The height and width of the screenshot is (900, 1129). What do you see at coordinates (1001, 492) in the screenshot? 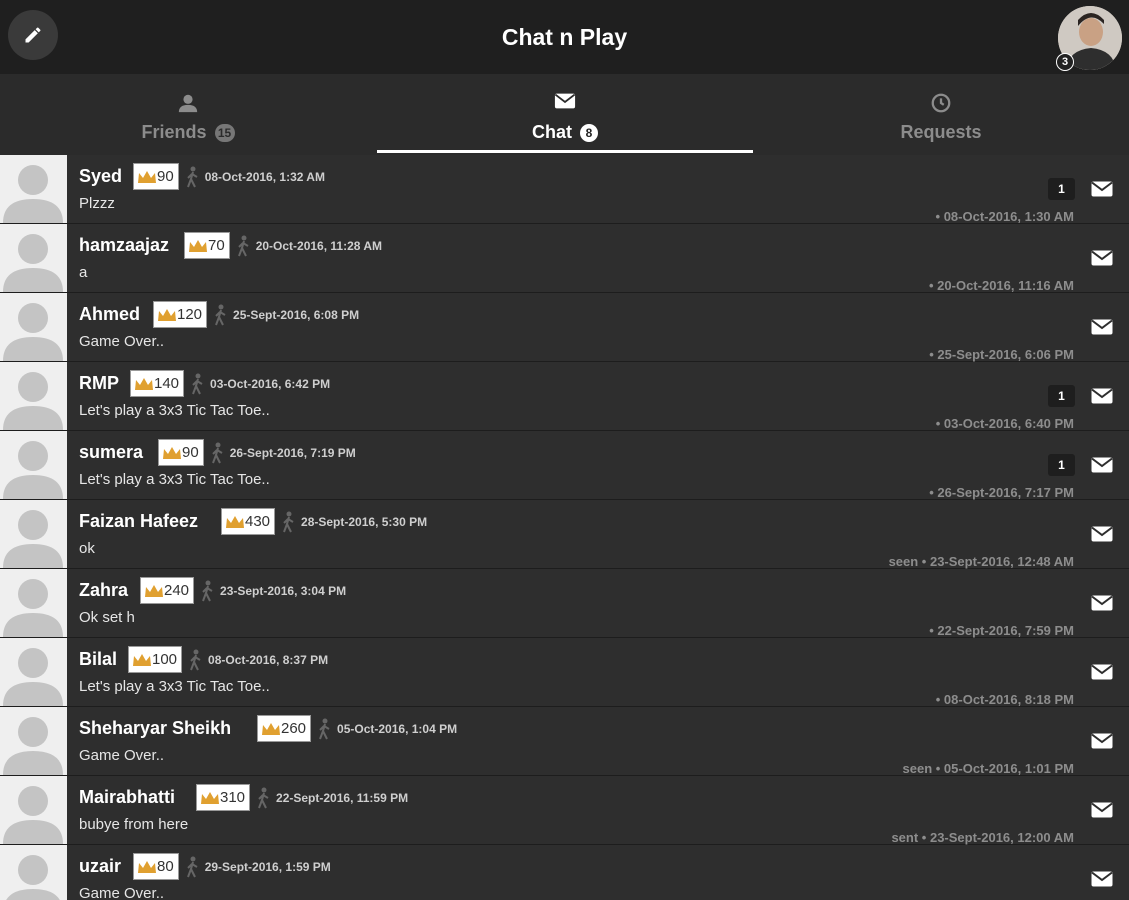
I see `message-time: • 26-Sept-2016, 7:17 PM` at bounding box center [1001, 492].